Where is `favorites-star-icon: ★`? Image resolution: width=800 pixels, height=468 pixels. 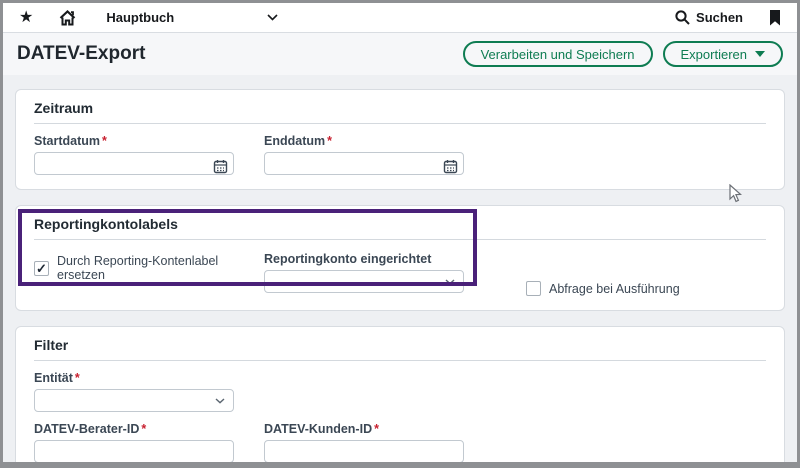 favorites-star-icon: ★ is located at coordinates (26, 17).